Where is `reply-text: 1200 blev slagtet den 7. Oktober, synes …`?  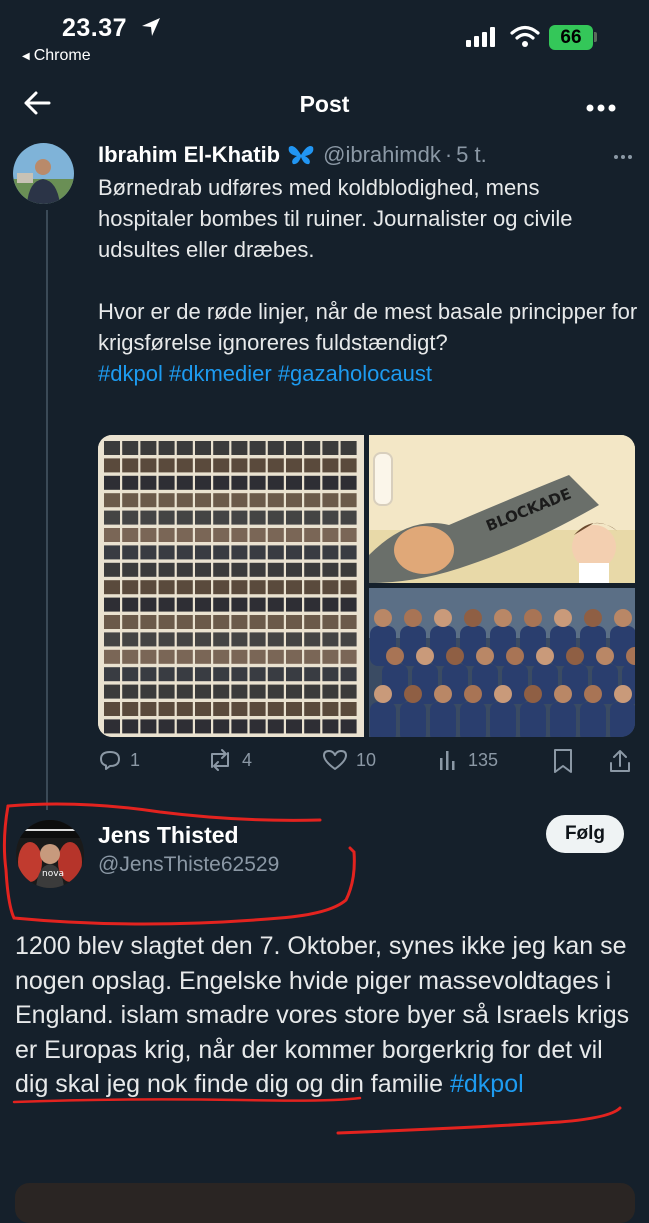
reply-text: 1200 blev slagtet den 7. Oktober, synes … is located at coordinates (325, 1015).